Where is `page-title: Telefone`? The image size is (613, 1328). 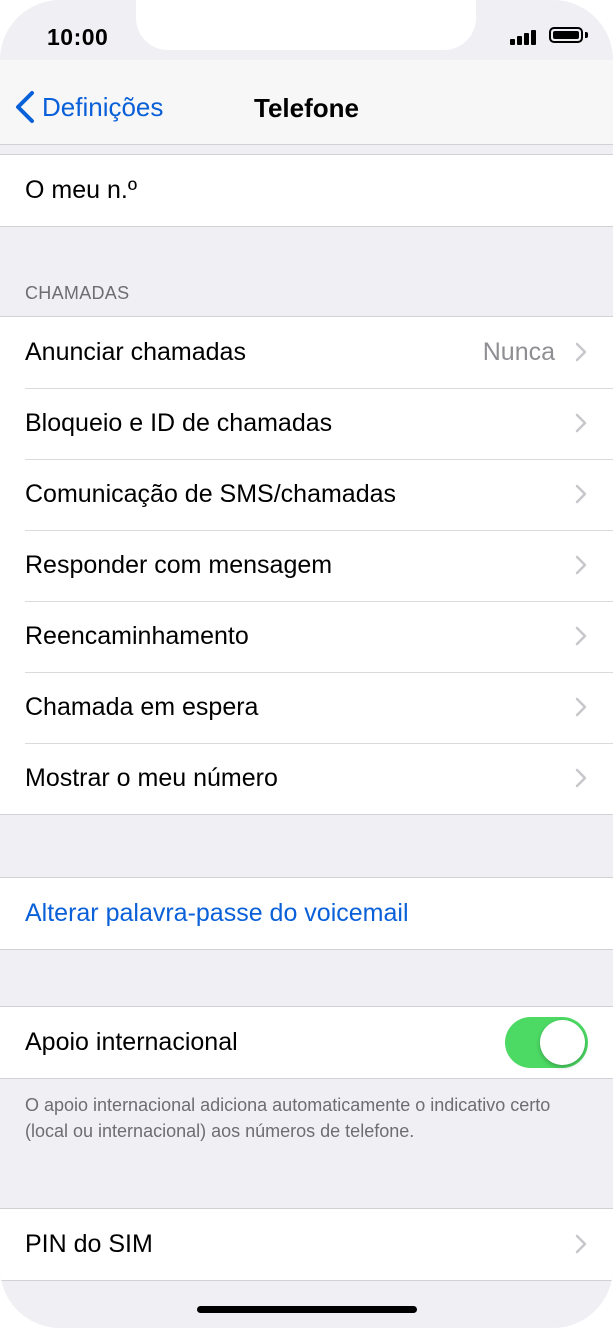
page-title: Telefone is located at coordinates (306, 108).